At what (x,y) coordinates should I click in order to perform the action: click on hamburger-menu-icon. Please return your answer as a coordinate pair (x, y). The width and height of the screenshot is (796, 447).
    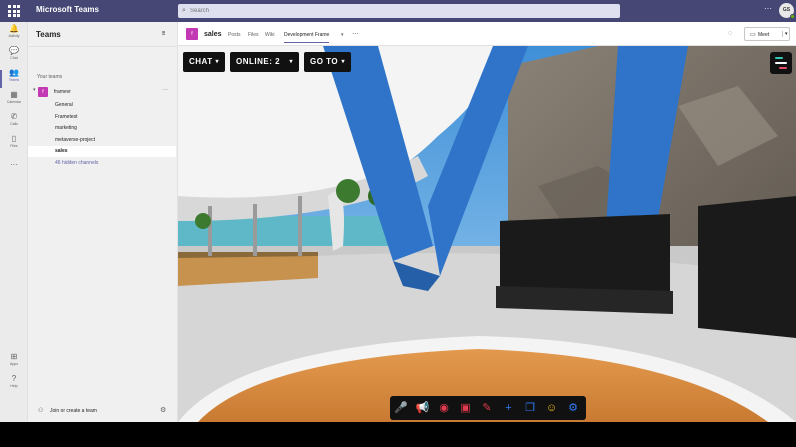
    Looking at the image, I should click on (781, 63).